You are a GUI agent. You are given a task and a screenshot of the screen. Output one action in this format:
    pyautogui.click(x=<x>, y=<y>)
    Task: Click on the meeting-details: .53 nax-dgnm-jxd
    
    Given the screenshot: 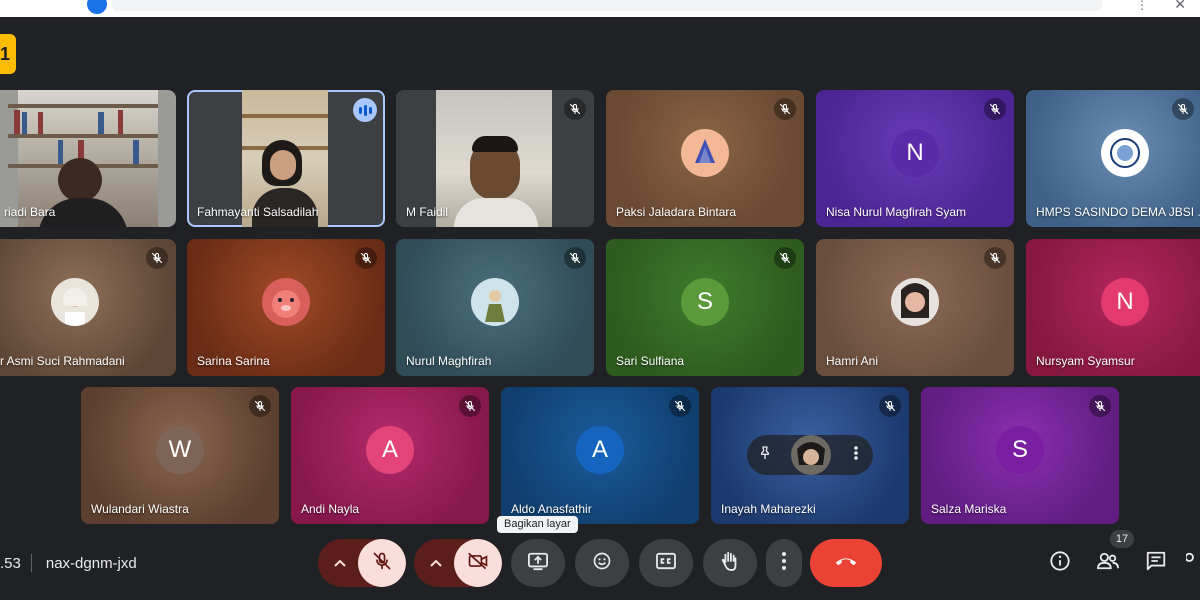 What is the action you would take?
    pyautogui.click(x=68, y=563)
    